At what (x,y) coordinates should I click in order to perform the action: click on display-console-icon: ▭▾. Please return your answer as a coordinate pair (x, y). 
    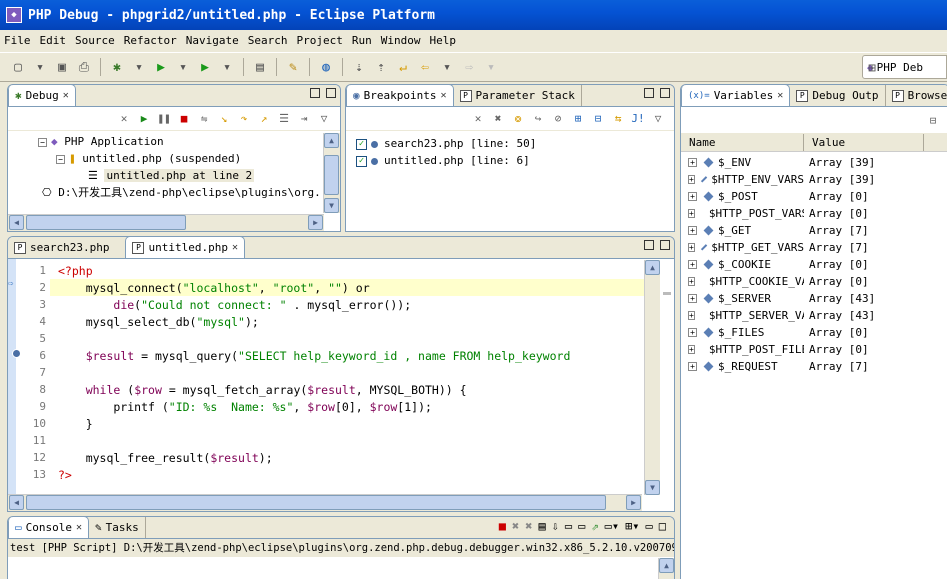
    Looking at the image, I should click on (612, 526).